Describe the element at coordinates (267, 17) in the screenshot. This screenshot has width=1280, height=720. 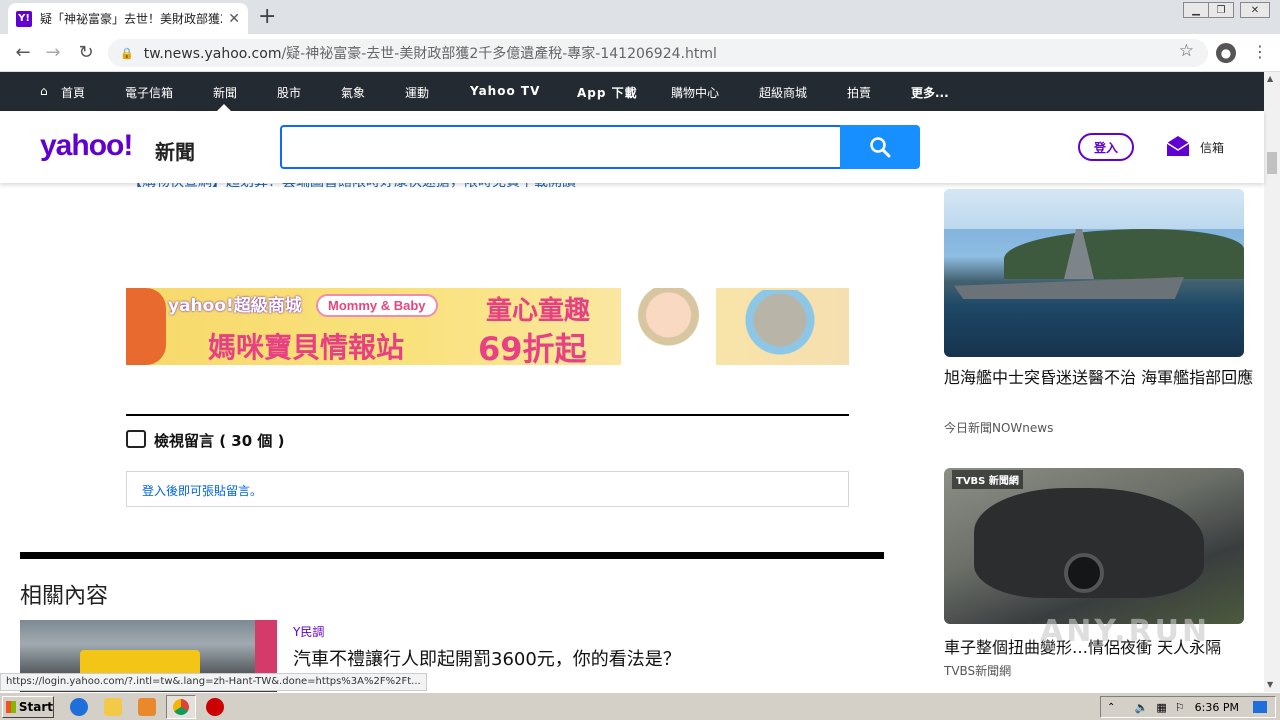
I see `new-tab-button: +` at that location.